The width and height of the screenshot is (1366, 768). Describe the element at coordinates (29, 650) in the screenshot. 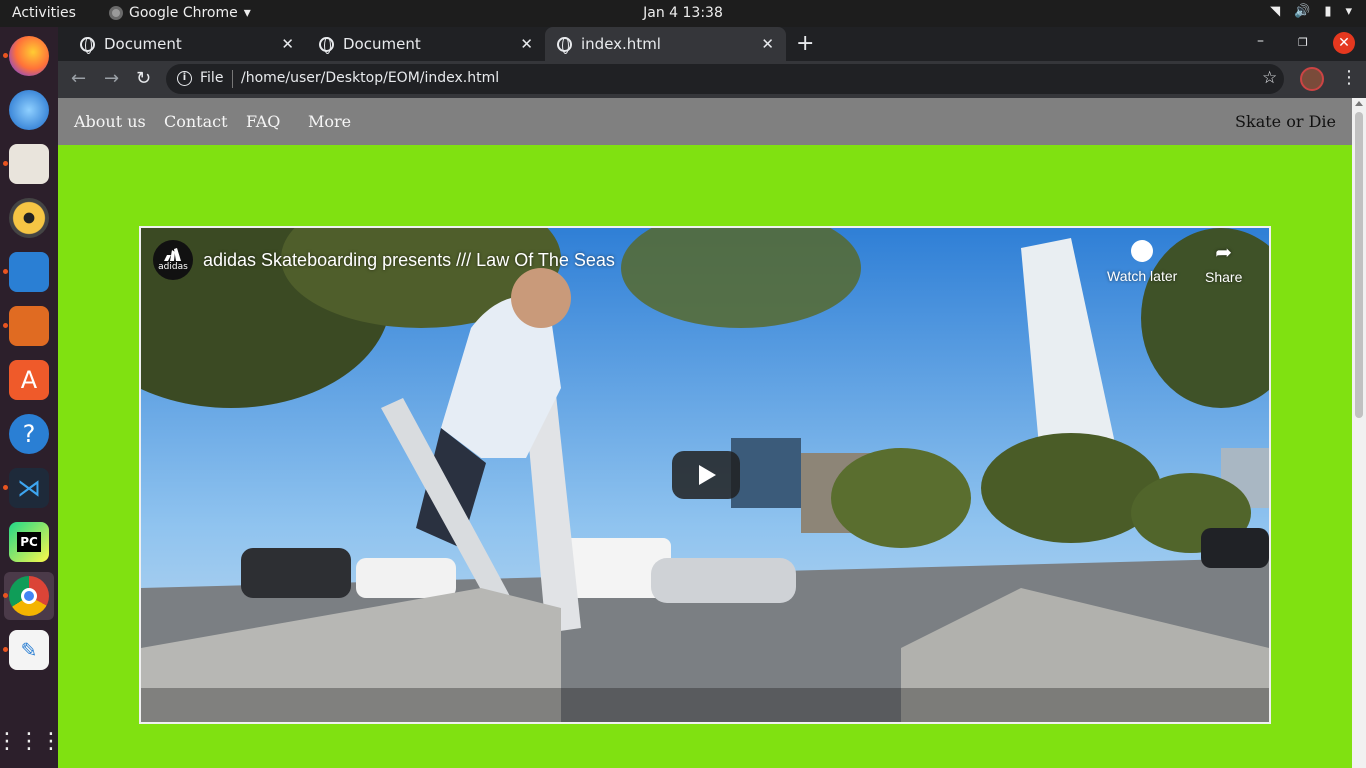

I see `text-editor-icon: ✎` at that location.